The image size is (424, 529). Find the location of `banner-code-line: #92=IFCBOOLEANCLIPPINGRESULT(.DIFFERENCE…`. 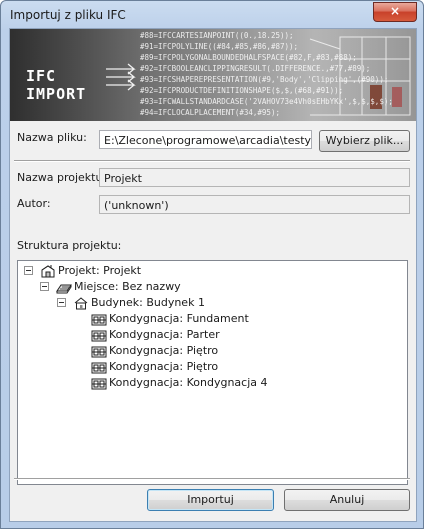

banner-code-line: #92=IFCBOOLEANCLIPPINGRESULT(.DIFFERENCE… is located at coordinates (255, 68).